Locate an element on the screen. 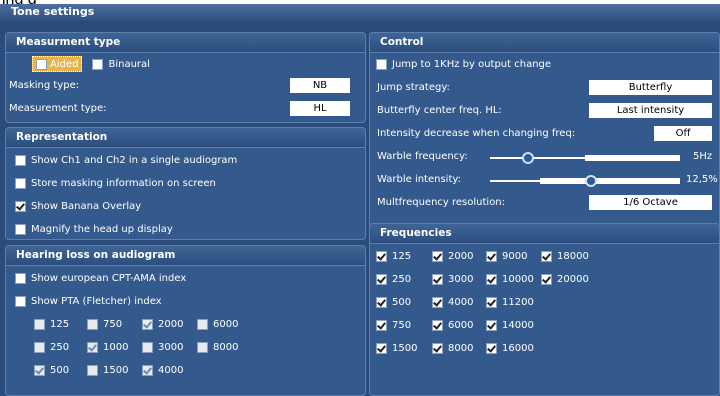 Image resolution: width=720 pixels, height=396 pixels. hl-freq-3000: 3000 is located at coordinates (162, 347).